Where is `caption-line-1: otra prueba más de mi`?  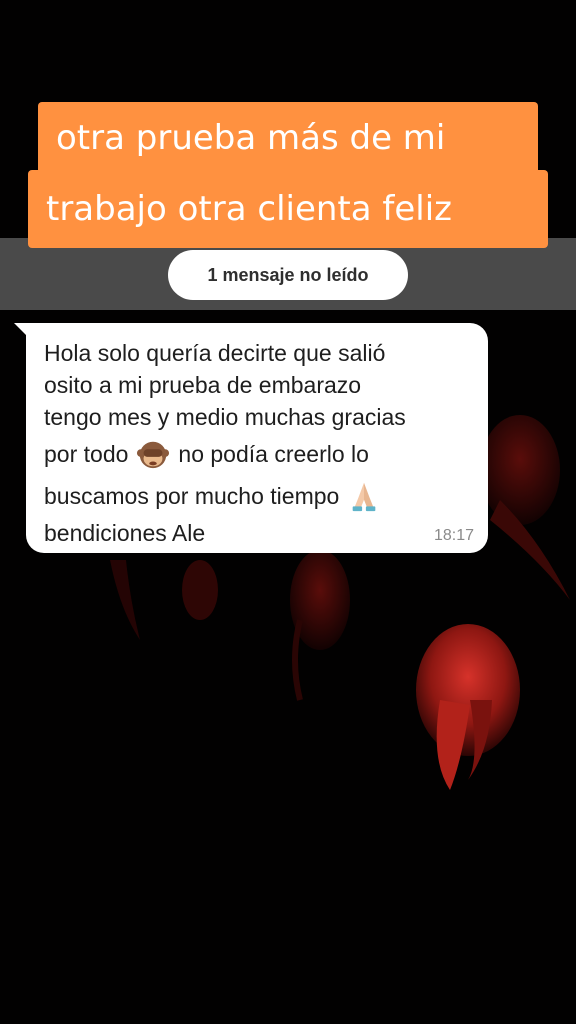
caption-line-1: otra prueba más de mi is located at coordinates (288, 138).